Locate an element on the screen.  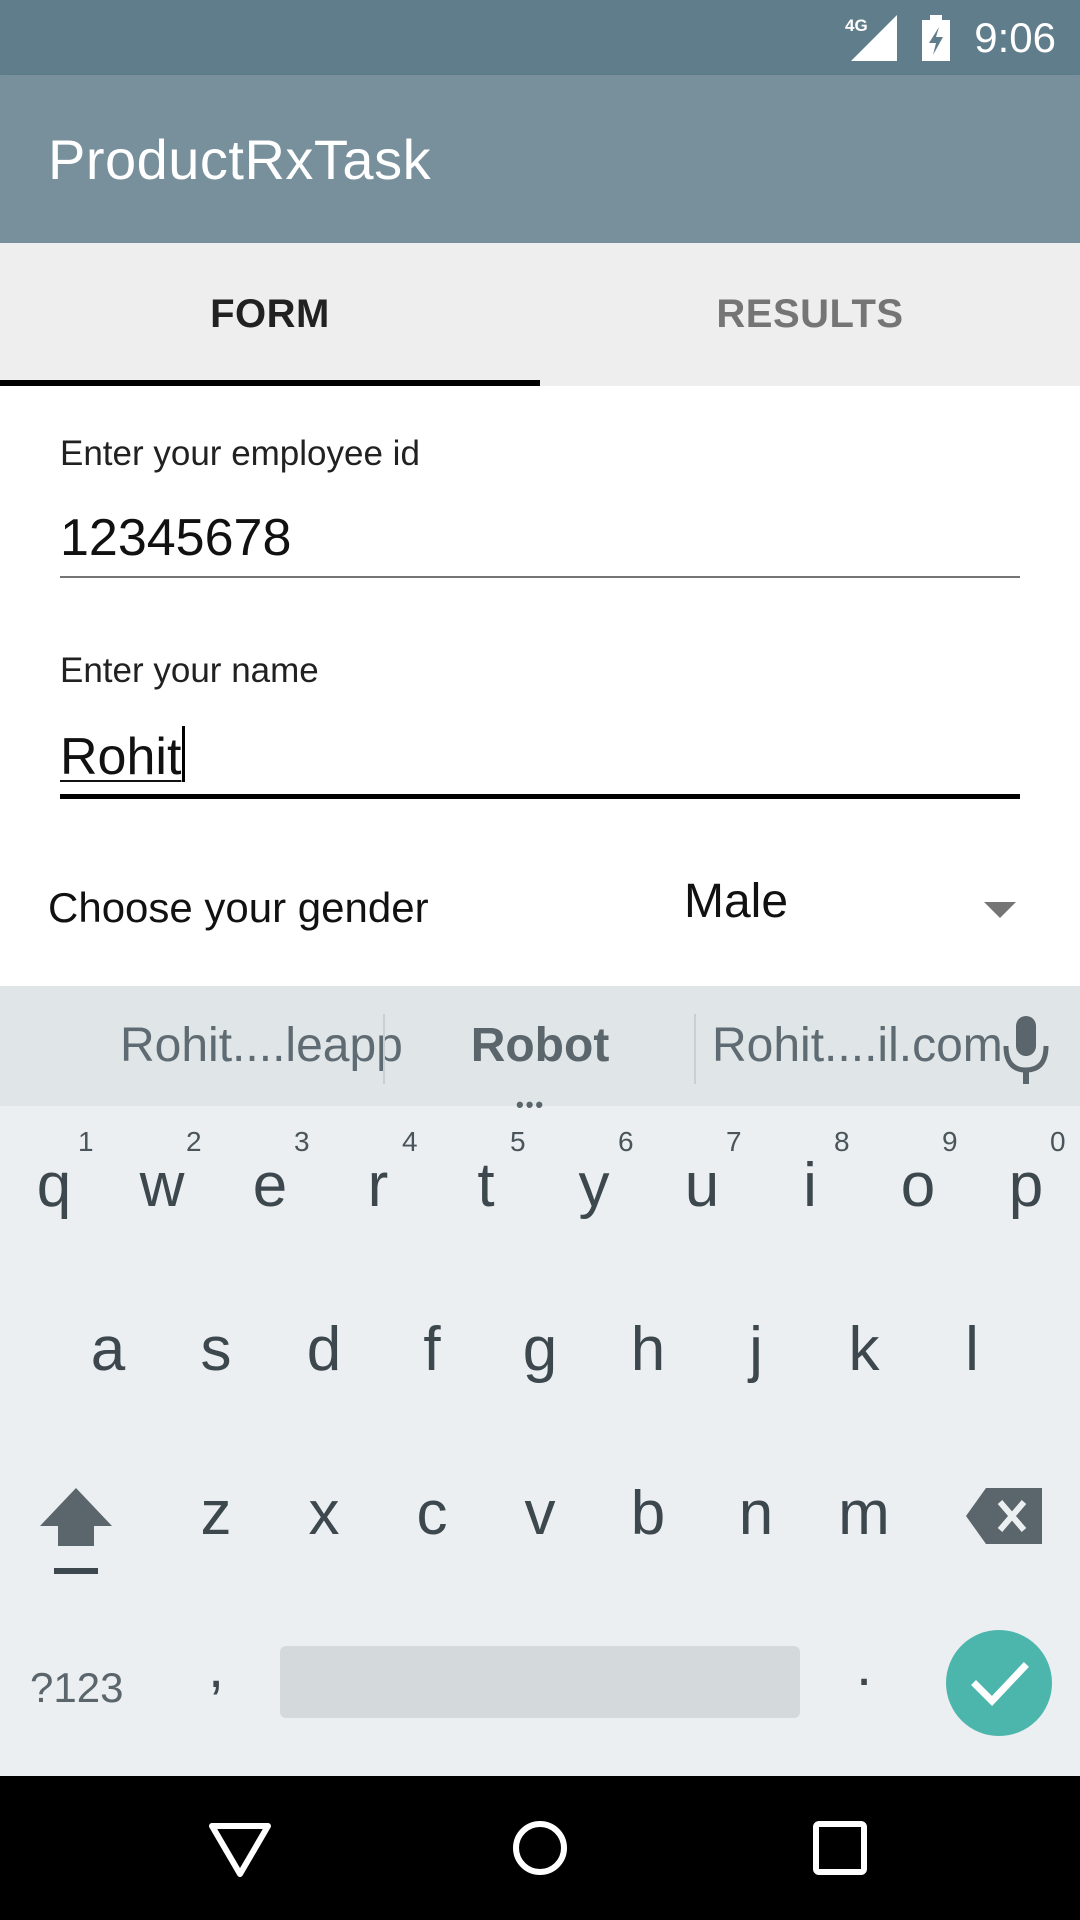
status-bar: 4G 9:06 is located at coordinates (540, 37).